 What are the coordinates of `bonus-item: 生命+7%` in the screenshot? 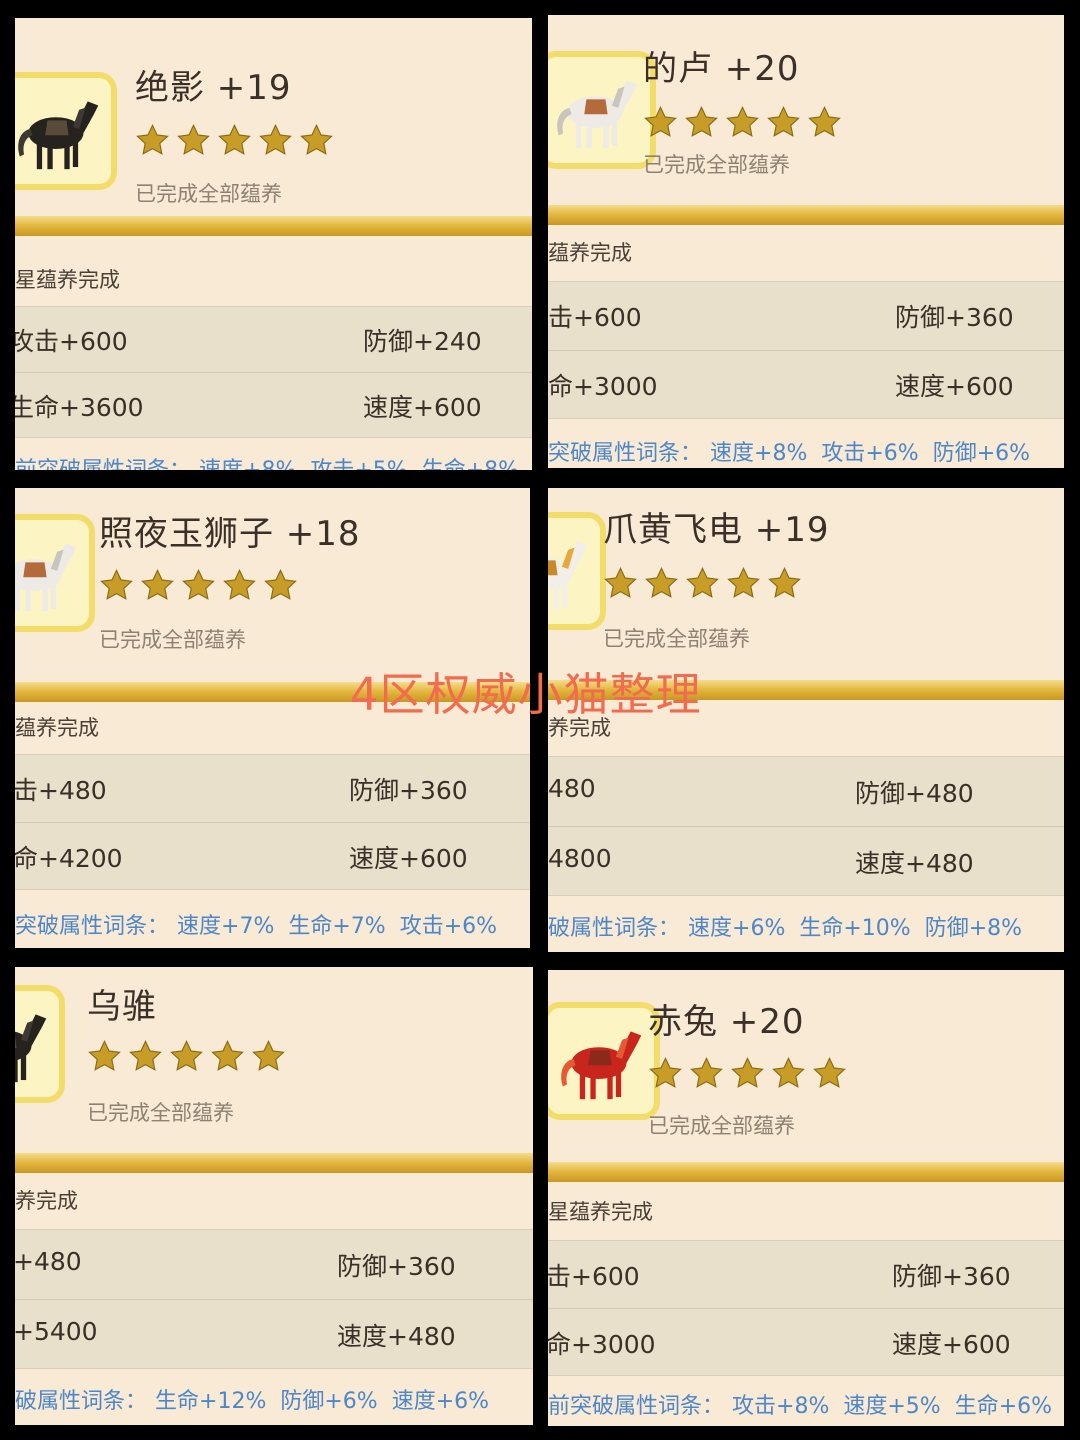 It's located at (337, 926).